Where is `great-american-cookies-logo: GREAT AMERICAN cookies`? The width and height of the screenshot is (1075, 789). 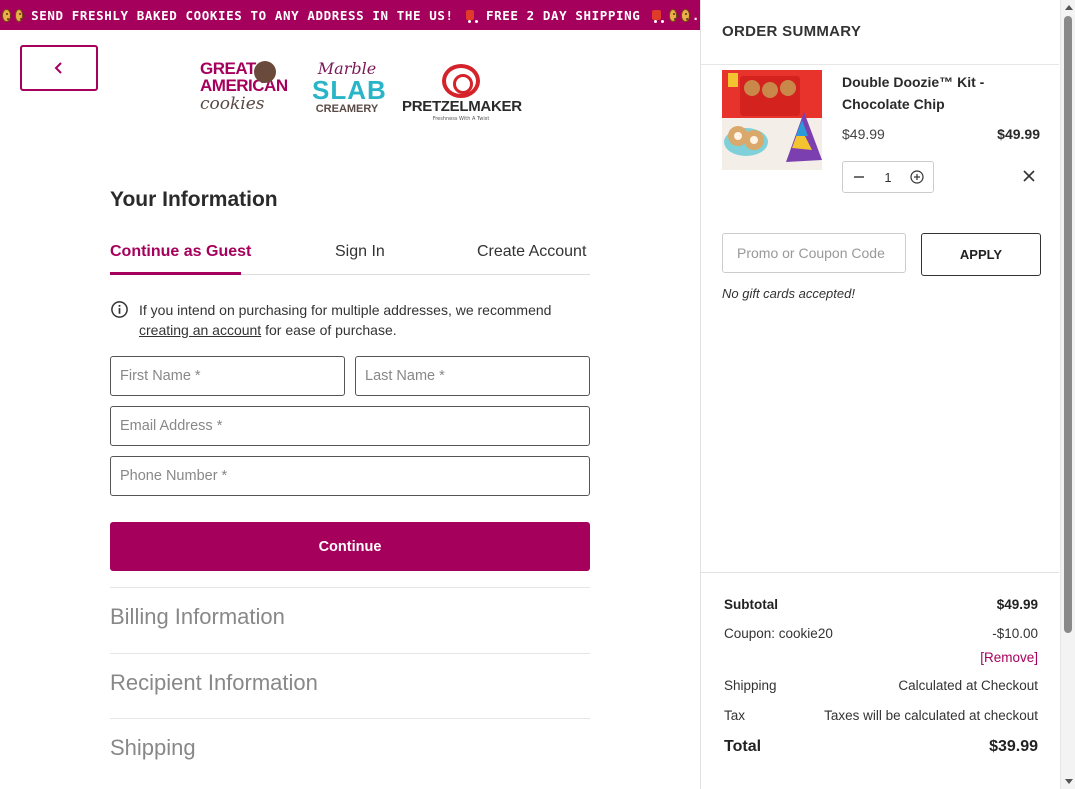
great-american-cookies-logo: GREAT AMERICAN cookies is located at coordinates (244, 92).